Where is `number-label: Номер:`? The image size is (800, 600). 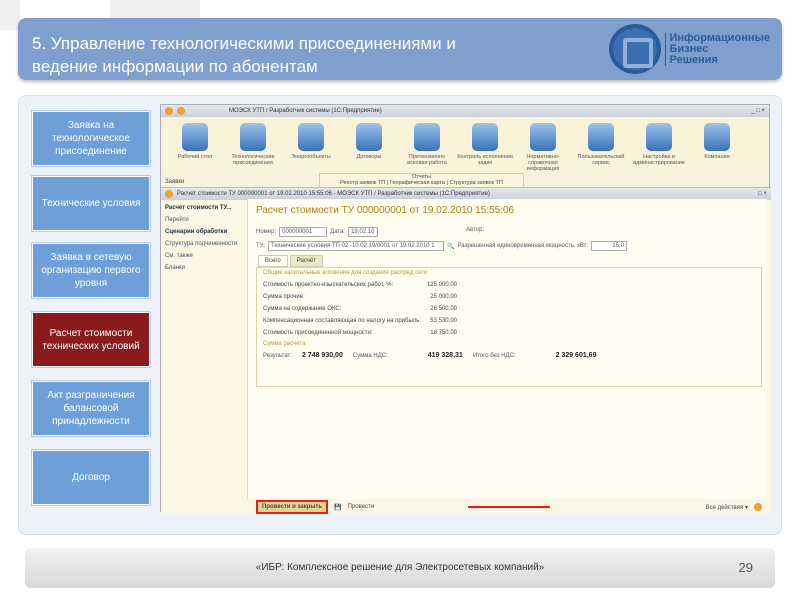 number-label: Номер: is located at coordinates (266, 232).